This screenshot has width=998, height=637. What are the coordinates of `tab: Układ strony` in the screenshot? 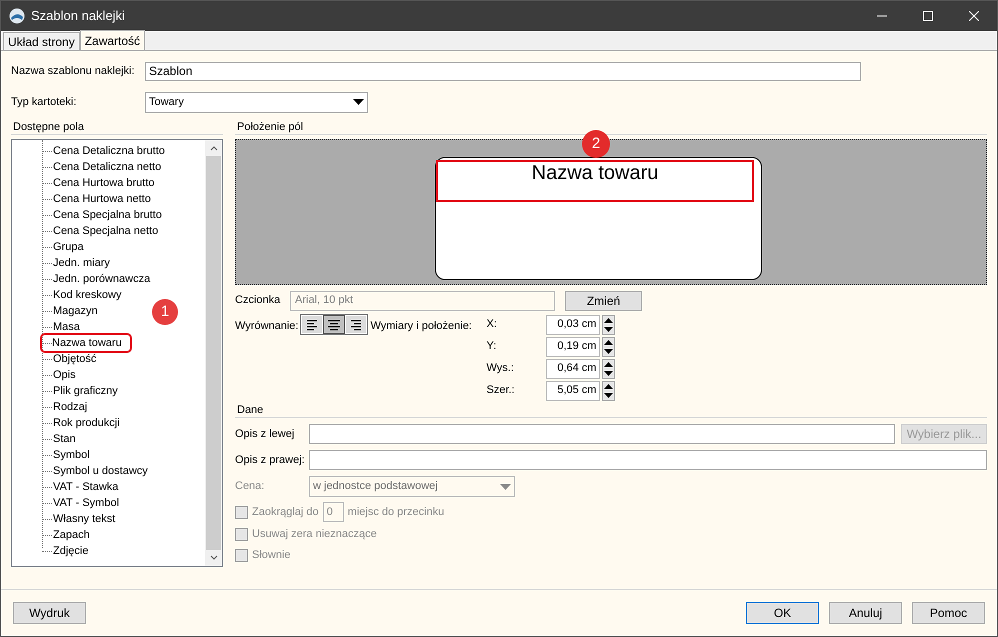 It's located at (41, 41).